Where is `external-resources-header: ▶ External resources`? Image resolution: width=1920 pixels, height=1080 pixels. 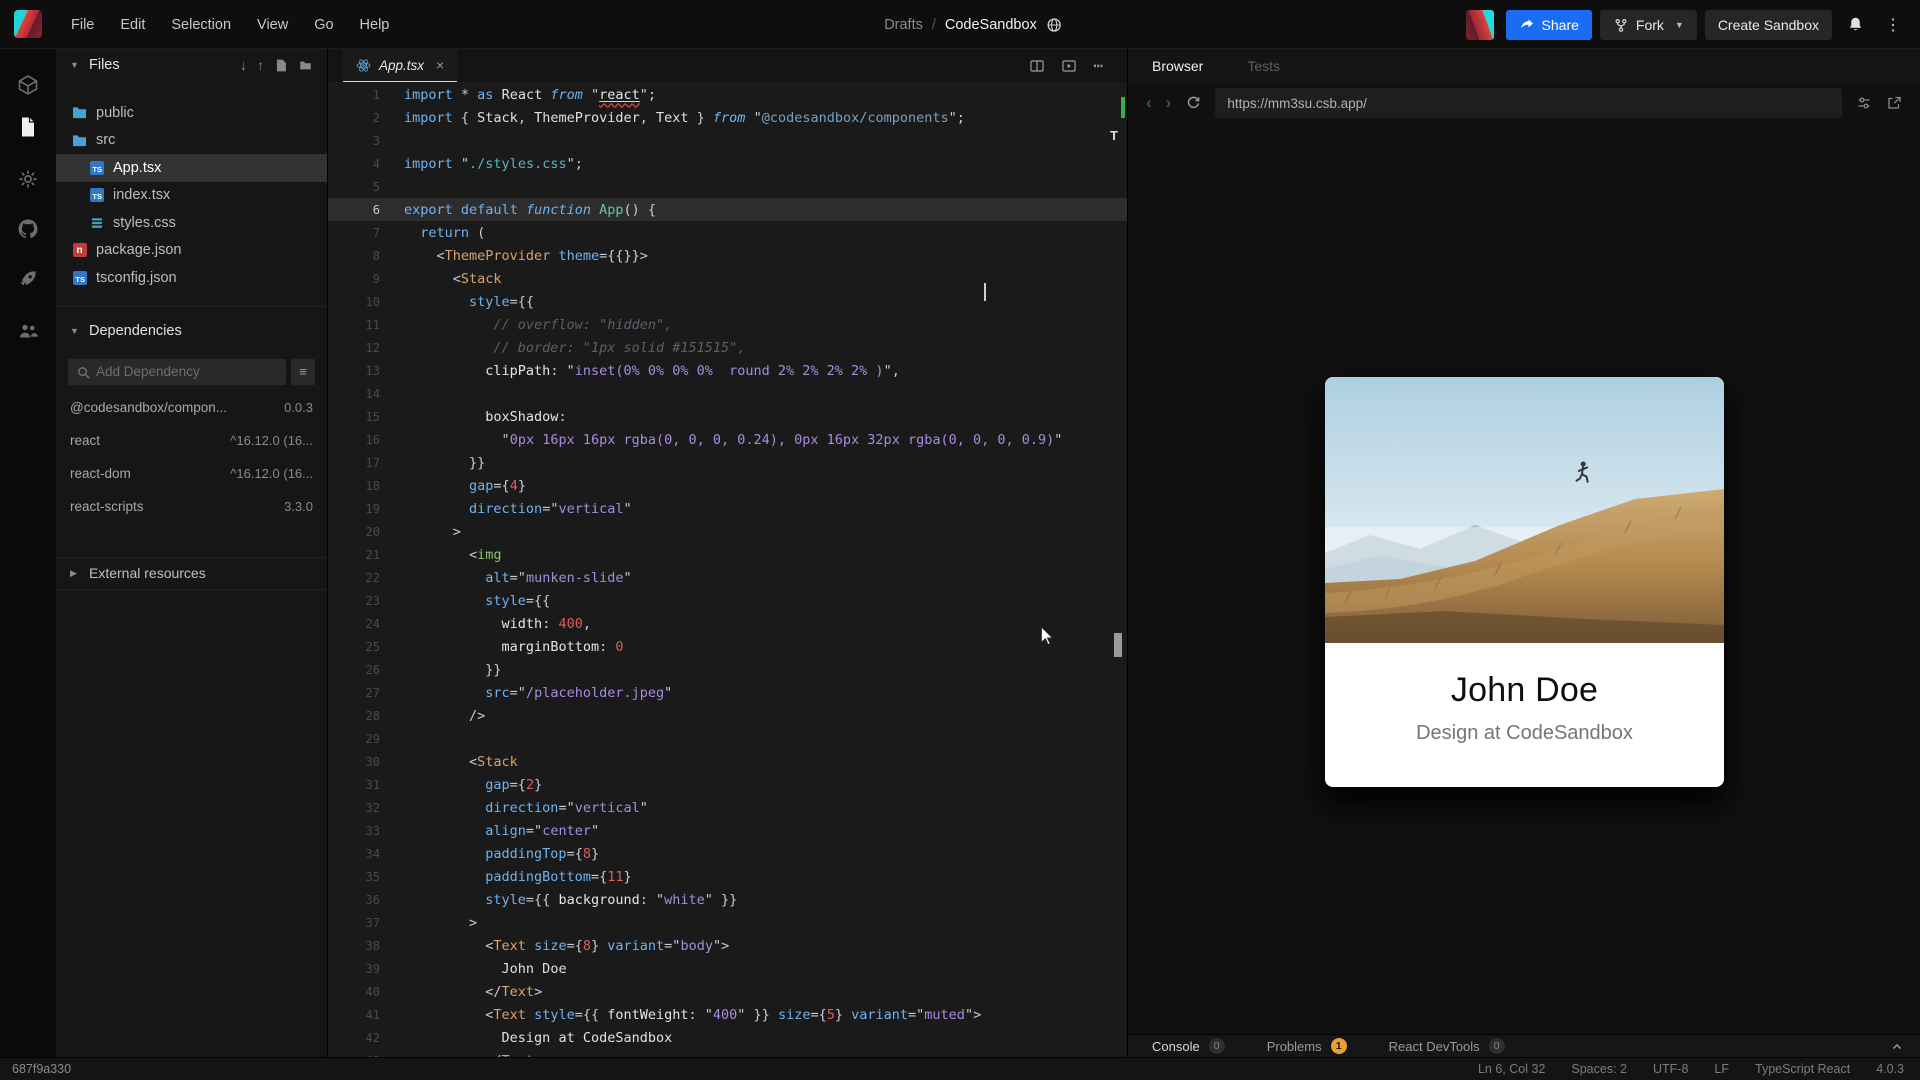
external-resources-header: ▶ External resources is located at coordinates (191, 573).